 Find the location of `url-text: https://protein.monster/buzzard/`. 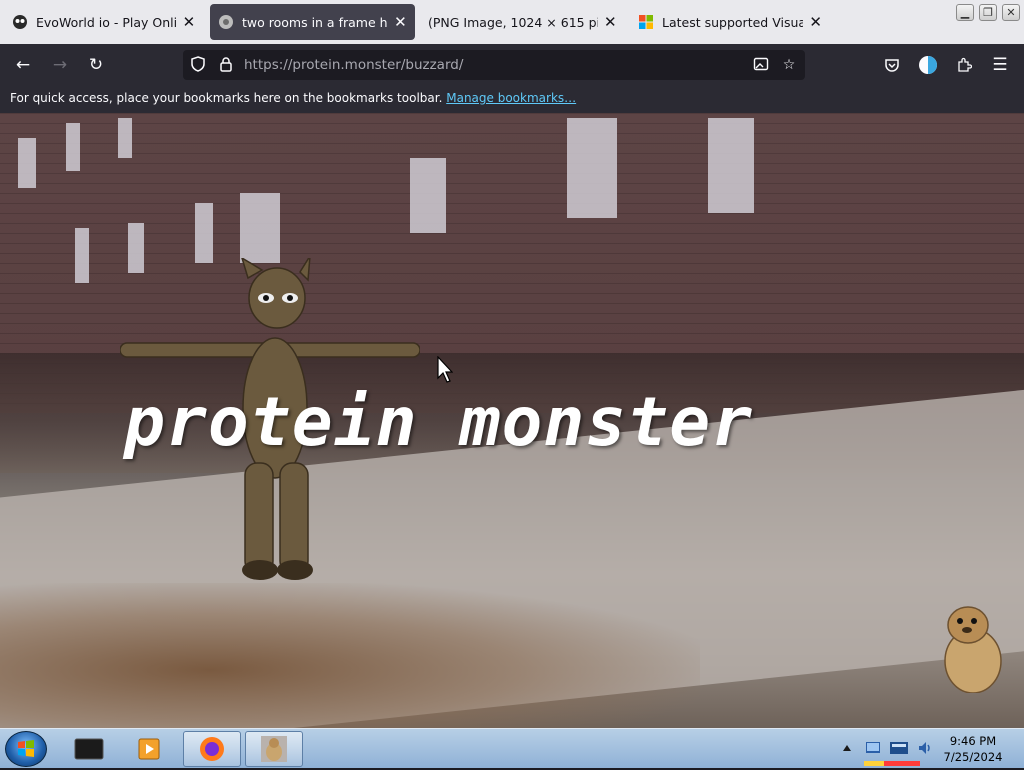

url-text: https://protein.monster/buzzard/ is located at coordinates (353, 65).